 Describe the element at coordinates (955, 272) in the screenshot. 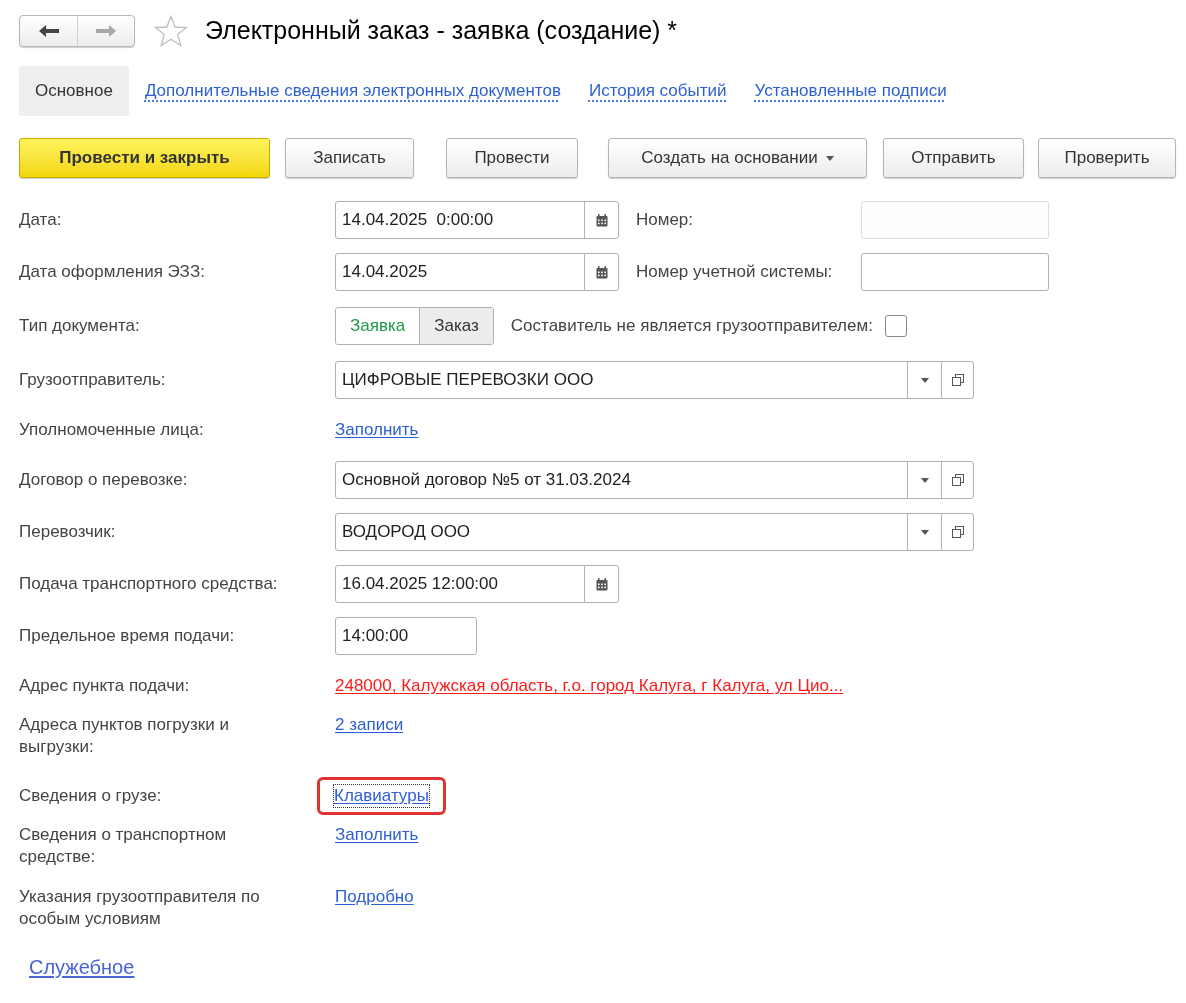

I see `input-field` at that location.